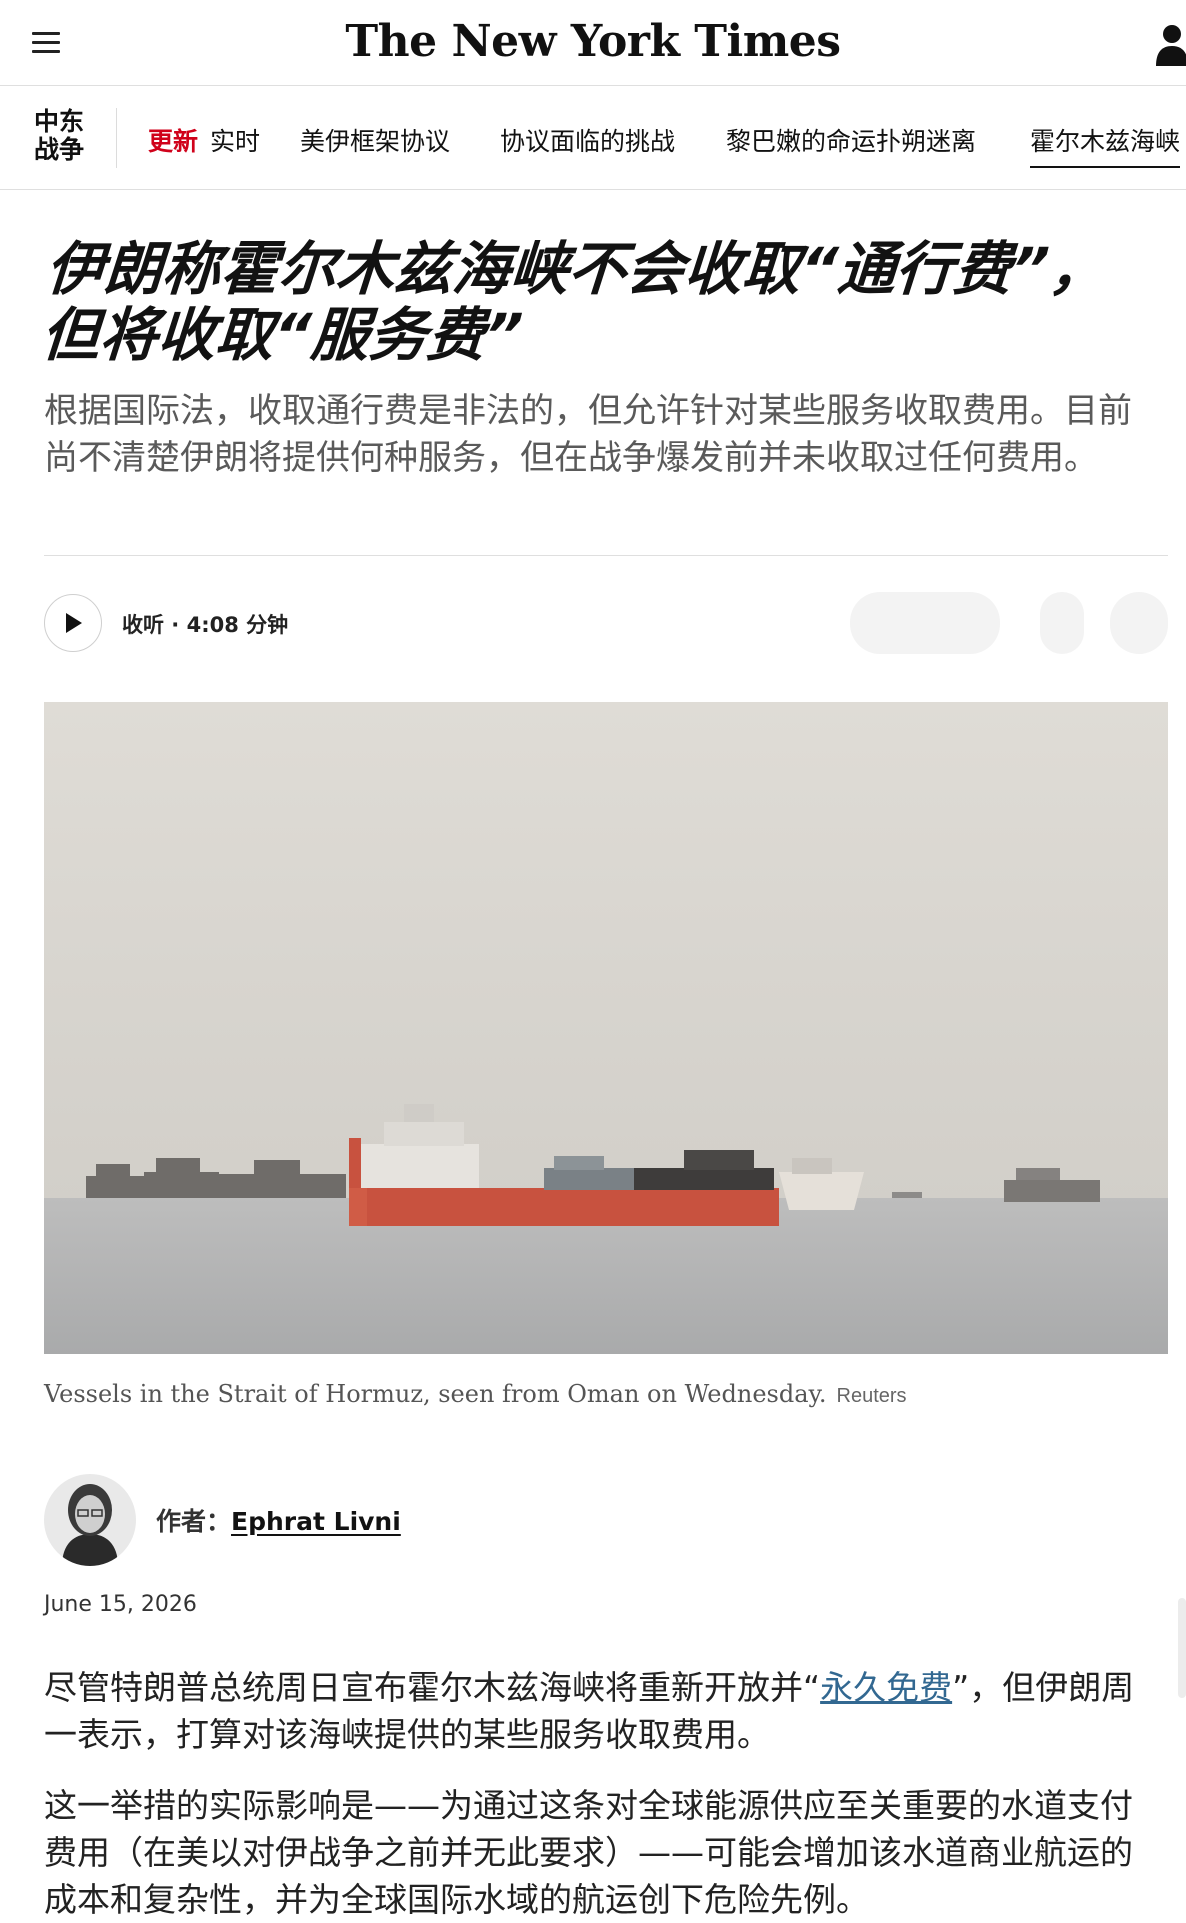  What do you see at coordinates (606, 555) in the screenshot?
I see `divider` at bounding box center [606, 555].